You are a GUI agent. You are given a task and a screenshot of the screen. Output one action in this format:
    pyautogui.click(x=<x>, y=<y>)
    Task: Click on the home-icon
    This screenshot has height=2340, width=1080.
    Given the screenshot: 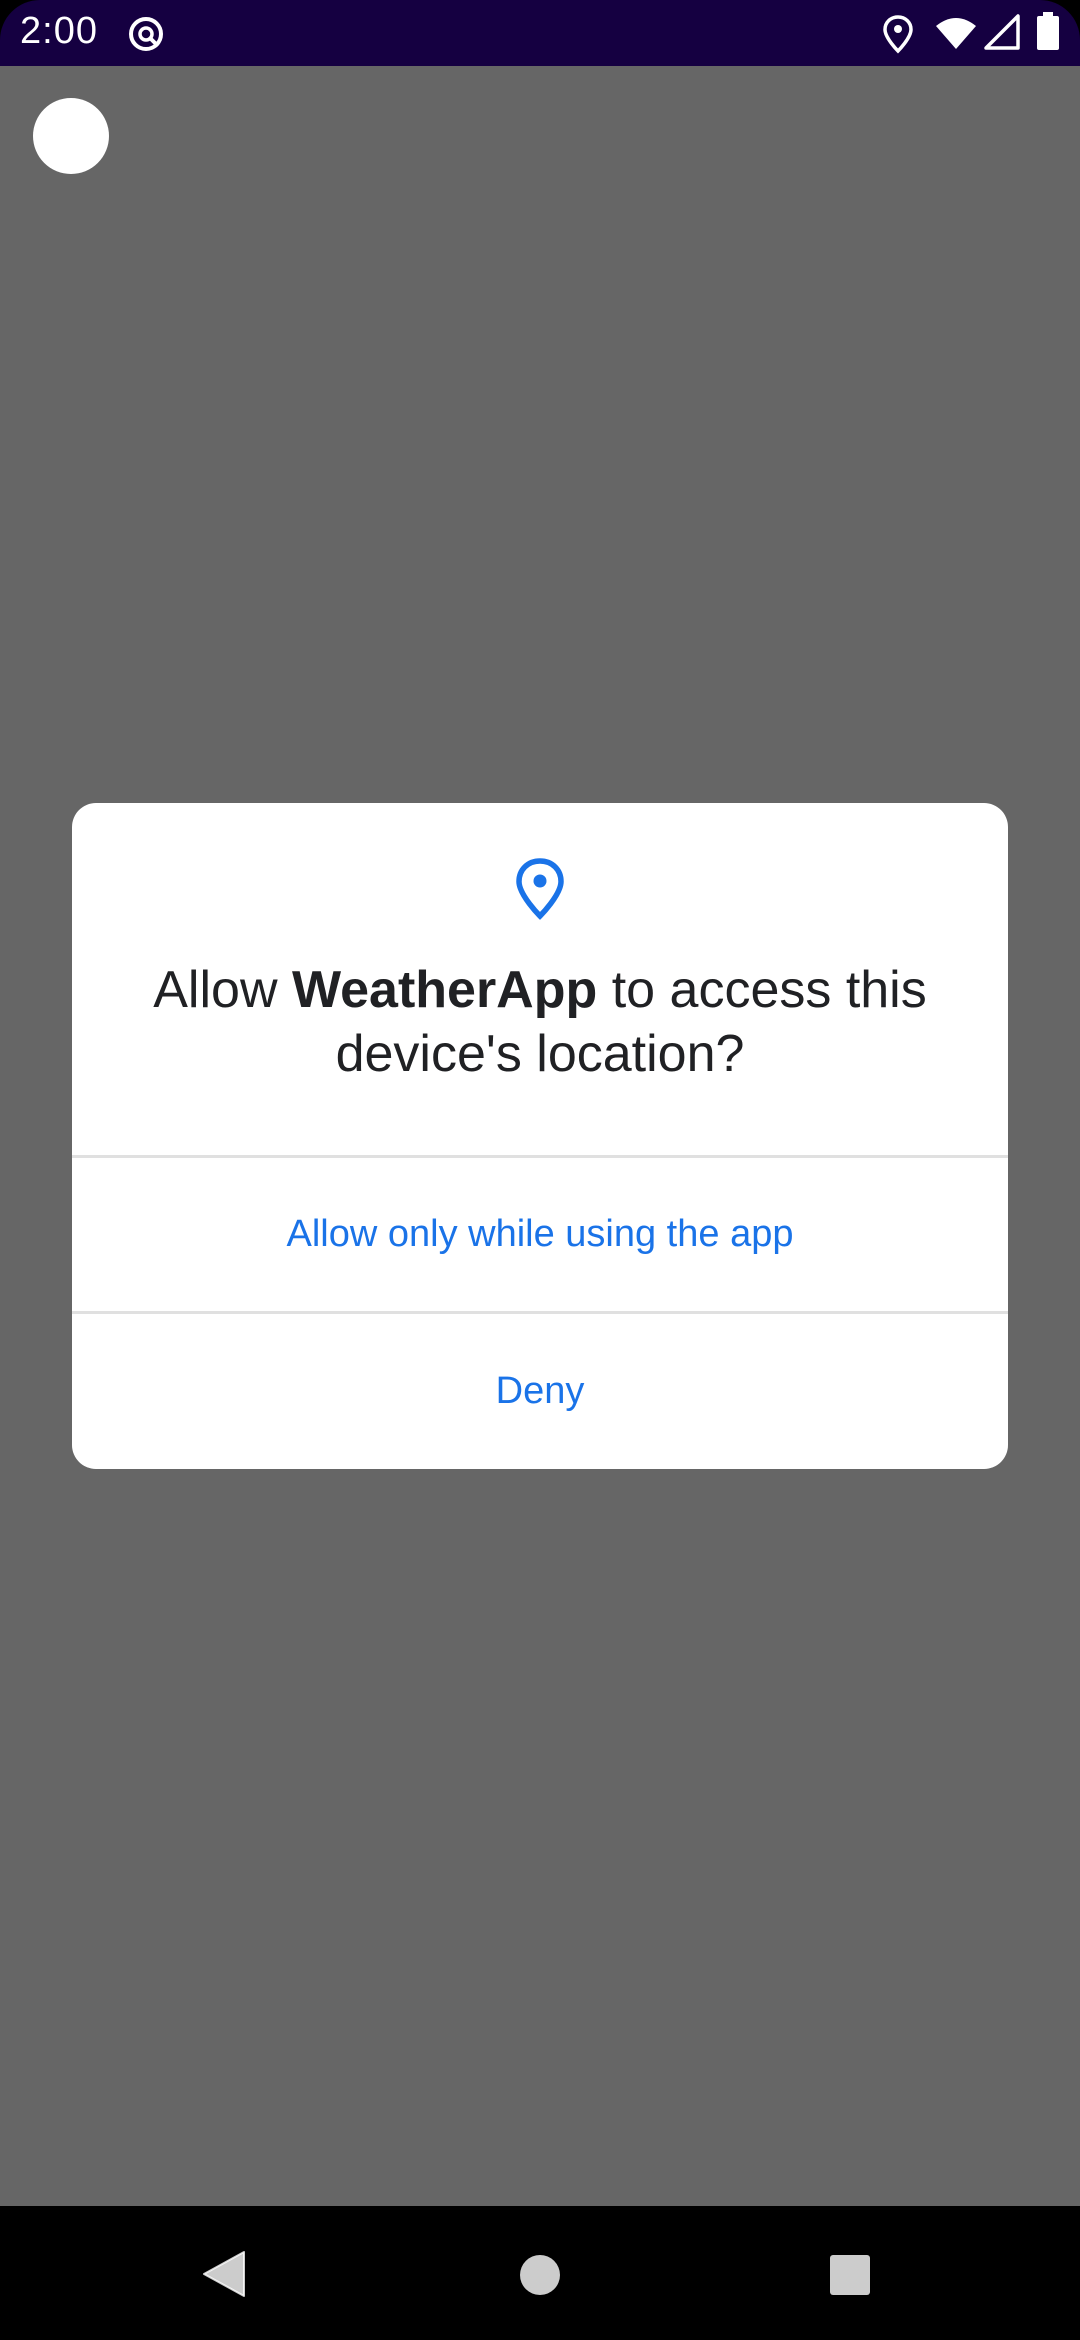 What is the action you would take?
    pyautogui.click(x=540, y=2277)
    